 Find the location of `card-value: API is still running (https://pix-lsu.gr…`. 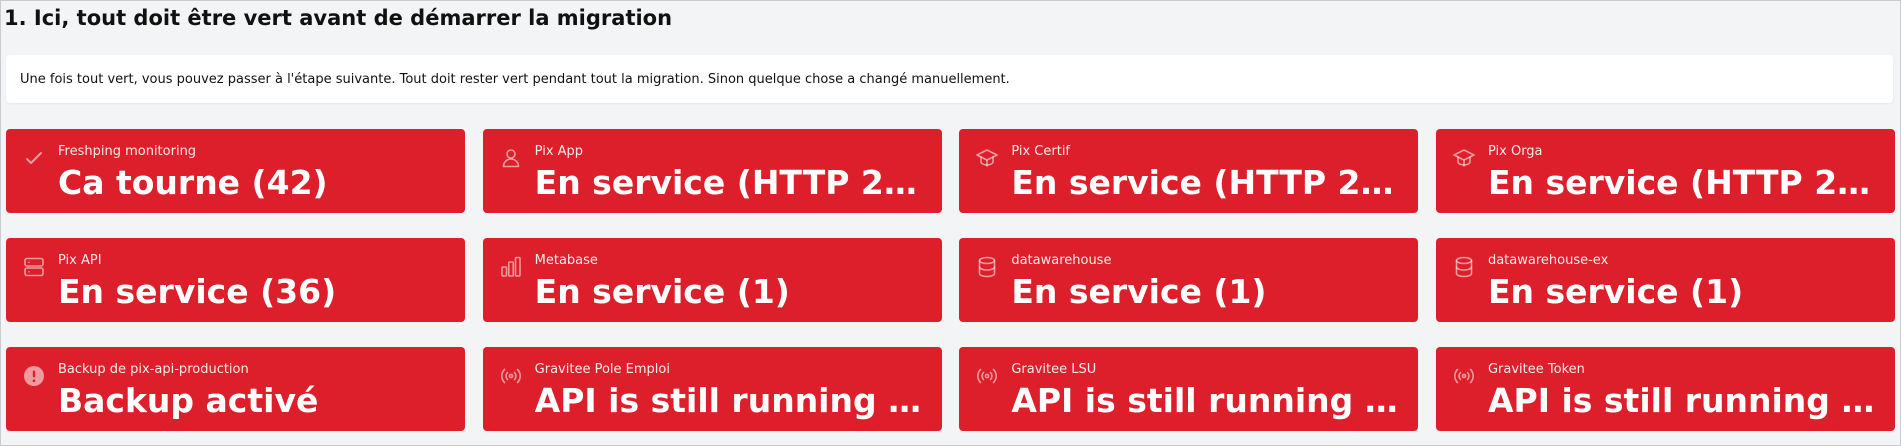

card-value: API is still running (https://pix-lsu.gr… is located at coordinates (1209, 400).